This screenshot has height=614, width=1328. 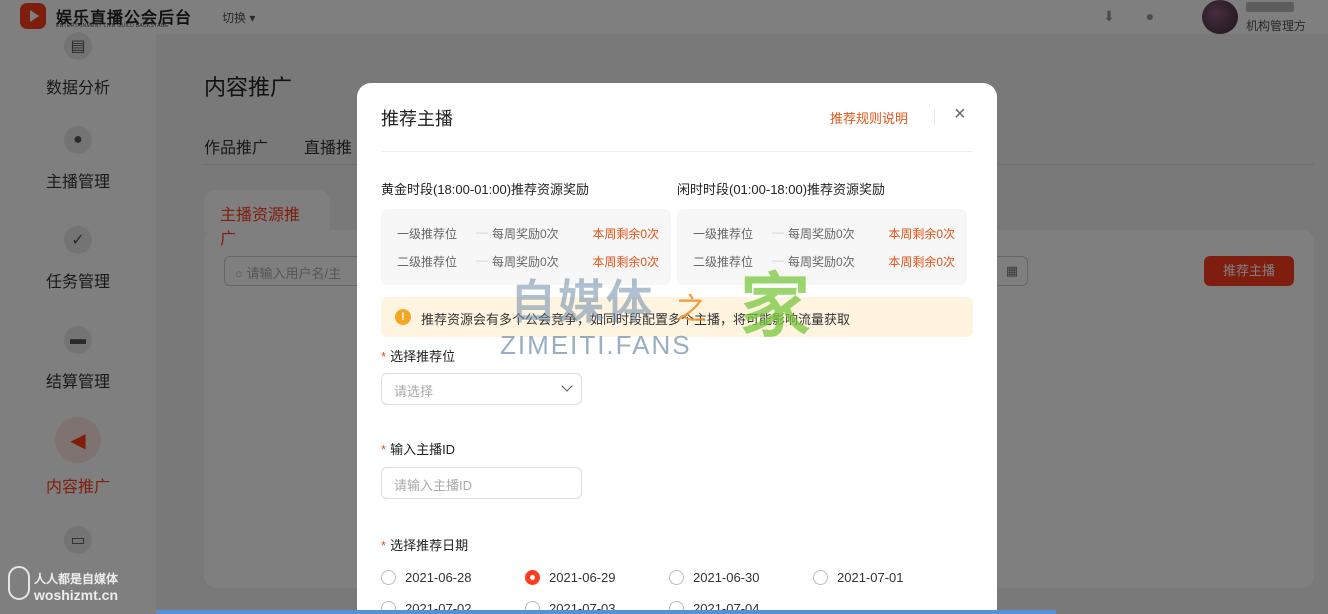 I want to click on date-radio-2021-07-01: 2021-07-01, so click(x=858, y=577).